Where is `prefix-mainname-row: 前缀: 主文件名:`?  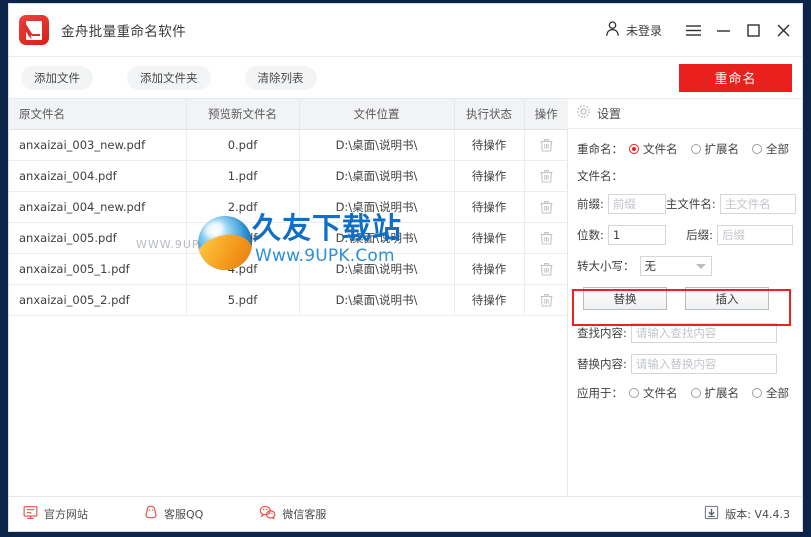
prefix-mainname-row: 前缀: 主文件名: is located at coordinates (686, 204).